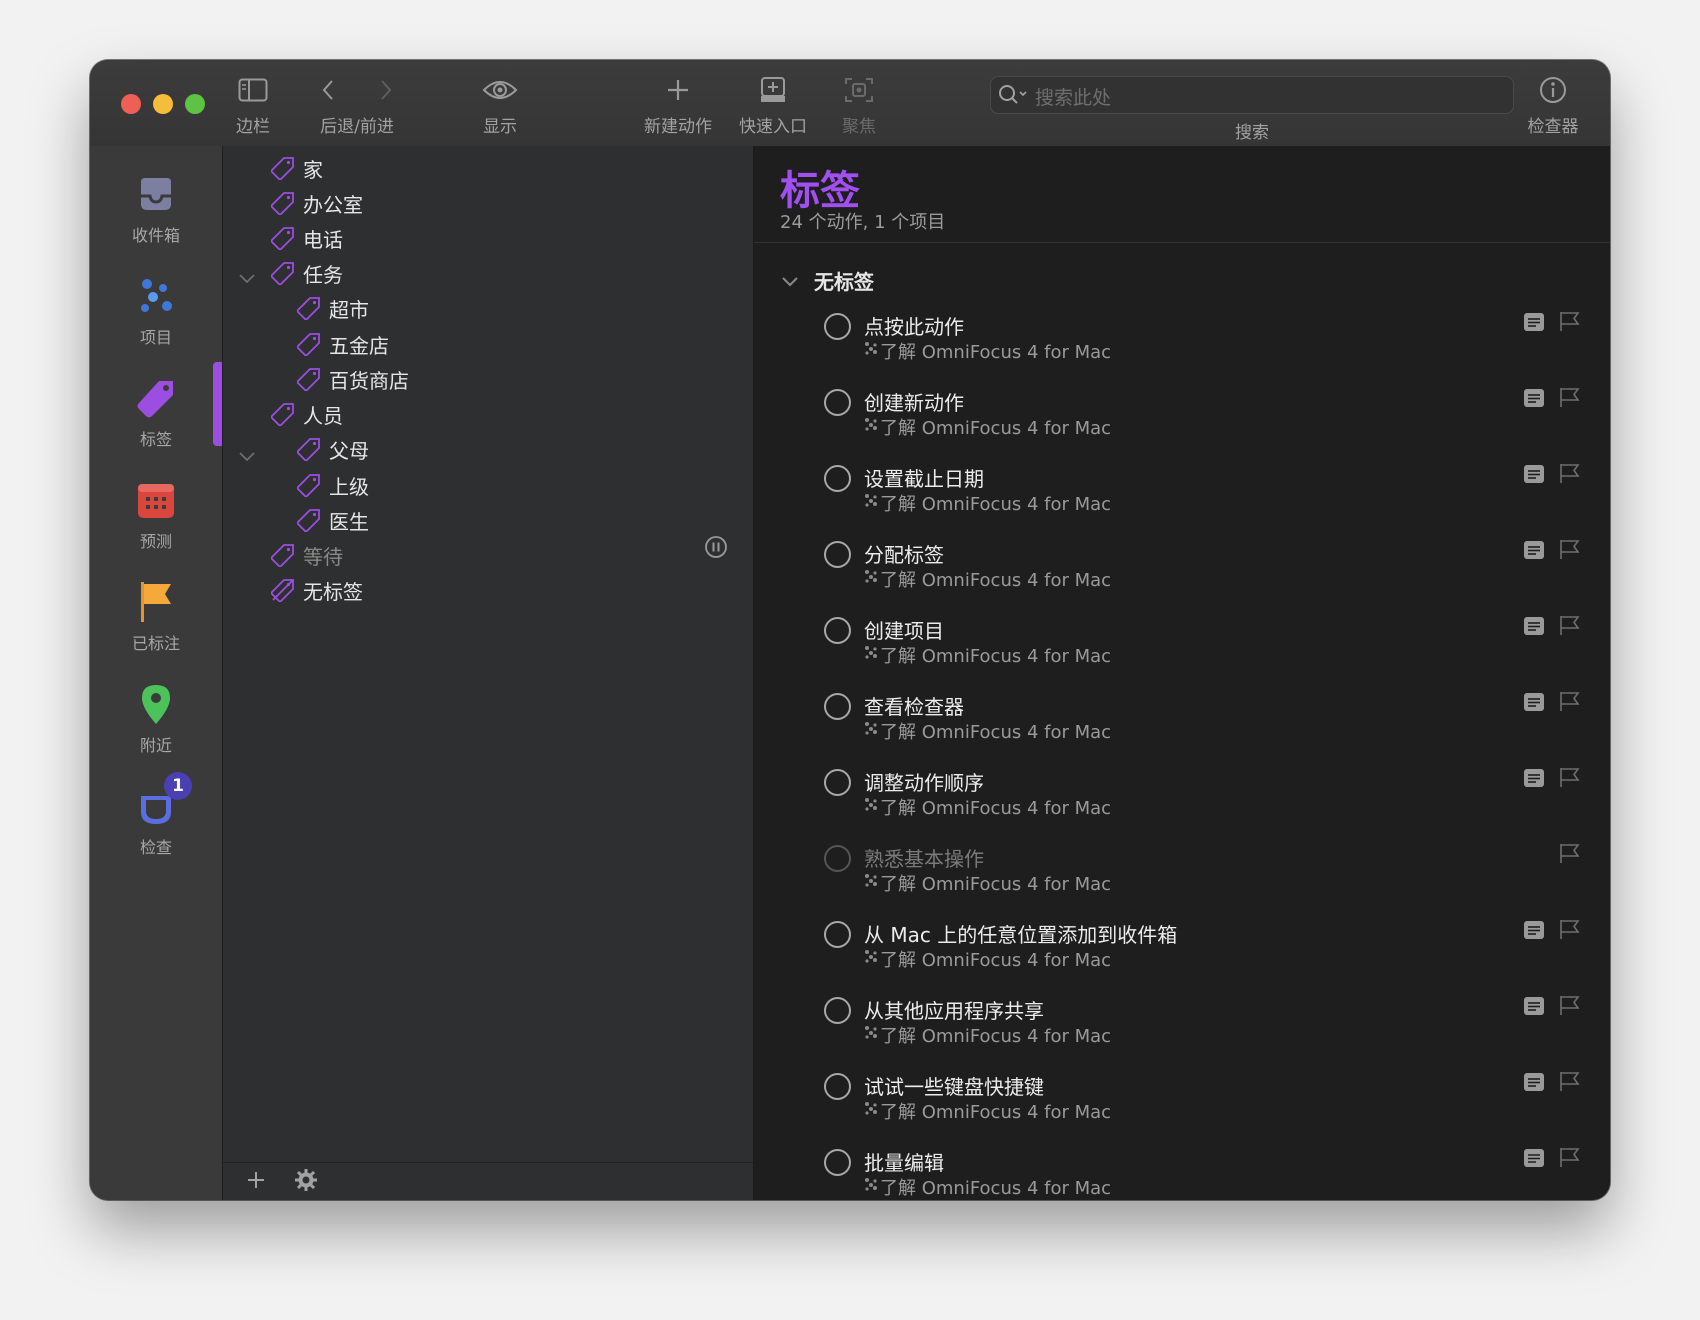 The width and height of the screenshot is (1700, 1320). Describe the element at coordinates (914, 325) in the screenshot. I see `action-title: 点按此动作` at that location.